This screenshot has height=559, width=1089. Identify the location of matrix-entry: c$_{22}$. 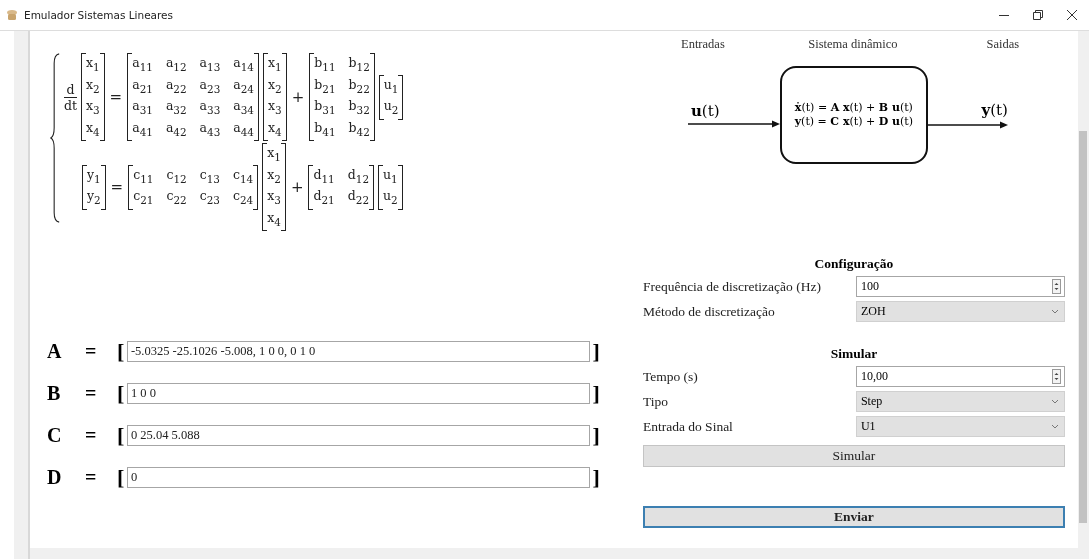
(176, 197).